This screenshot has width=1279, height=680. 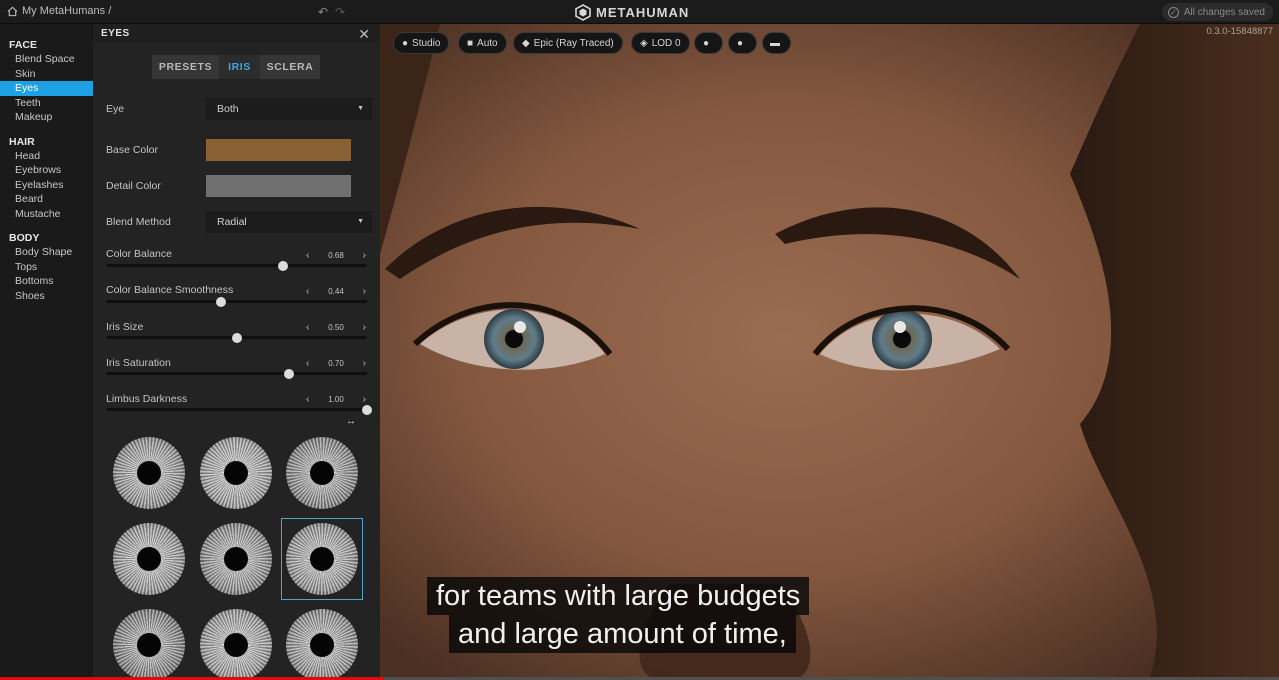 I want to click on sidebar-item-shoes: Shoes, so click(x=46, y=296).